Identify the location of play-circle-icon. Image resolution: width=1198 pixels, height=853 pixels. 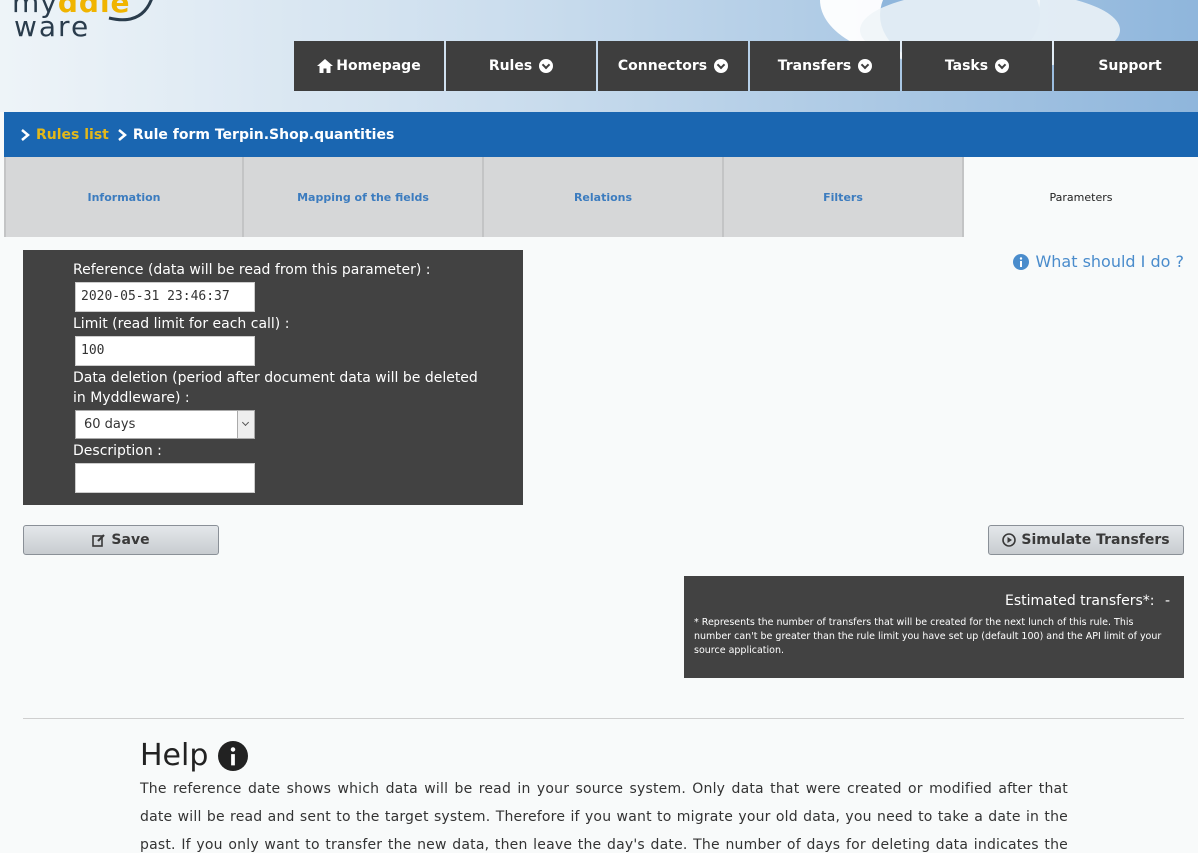
(1009, 540).